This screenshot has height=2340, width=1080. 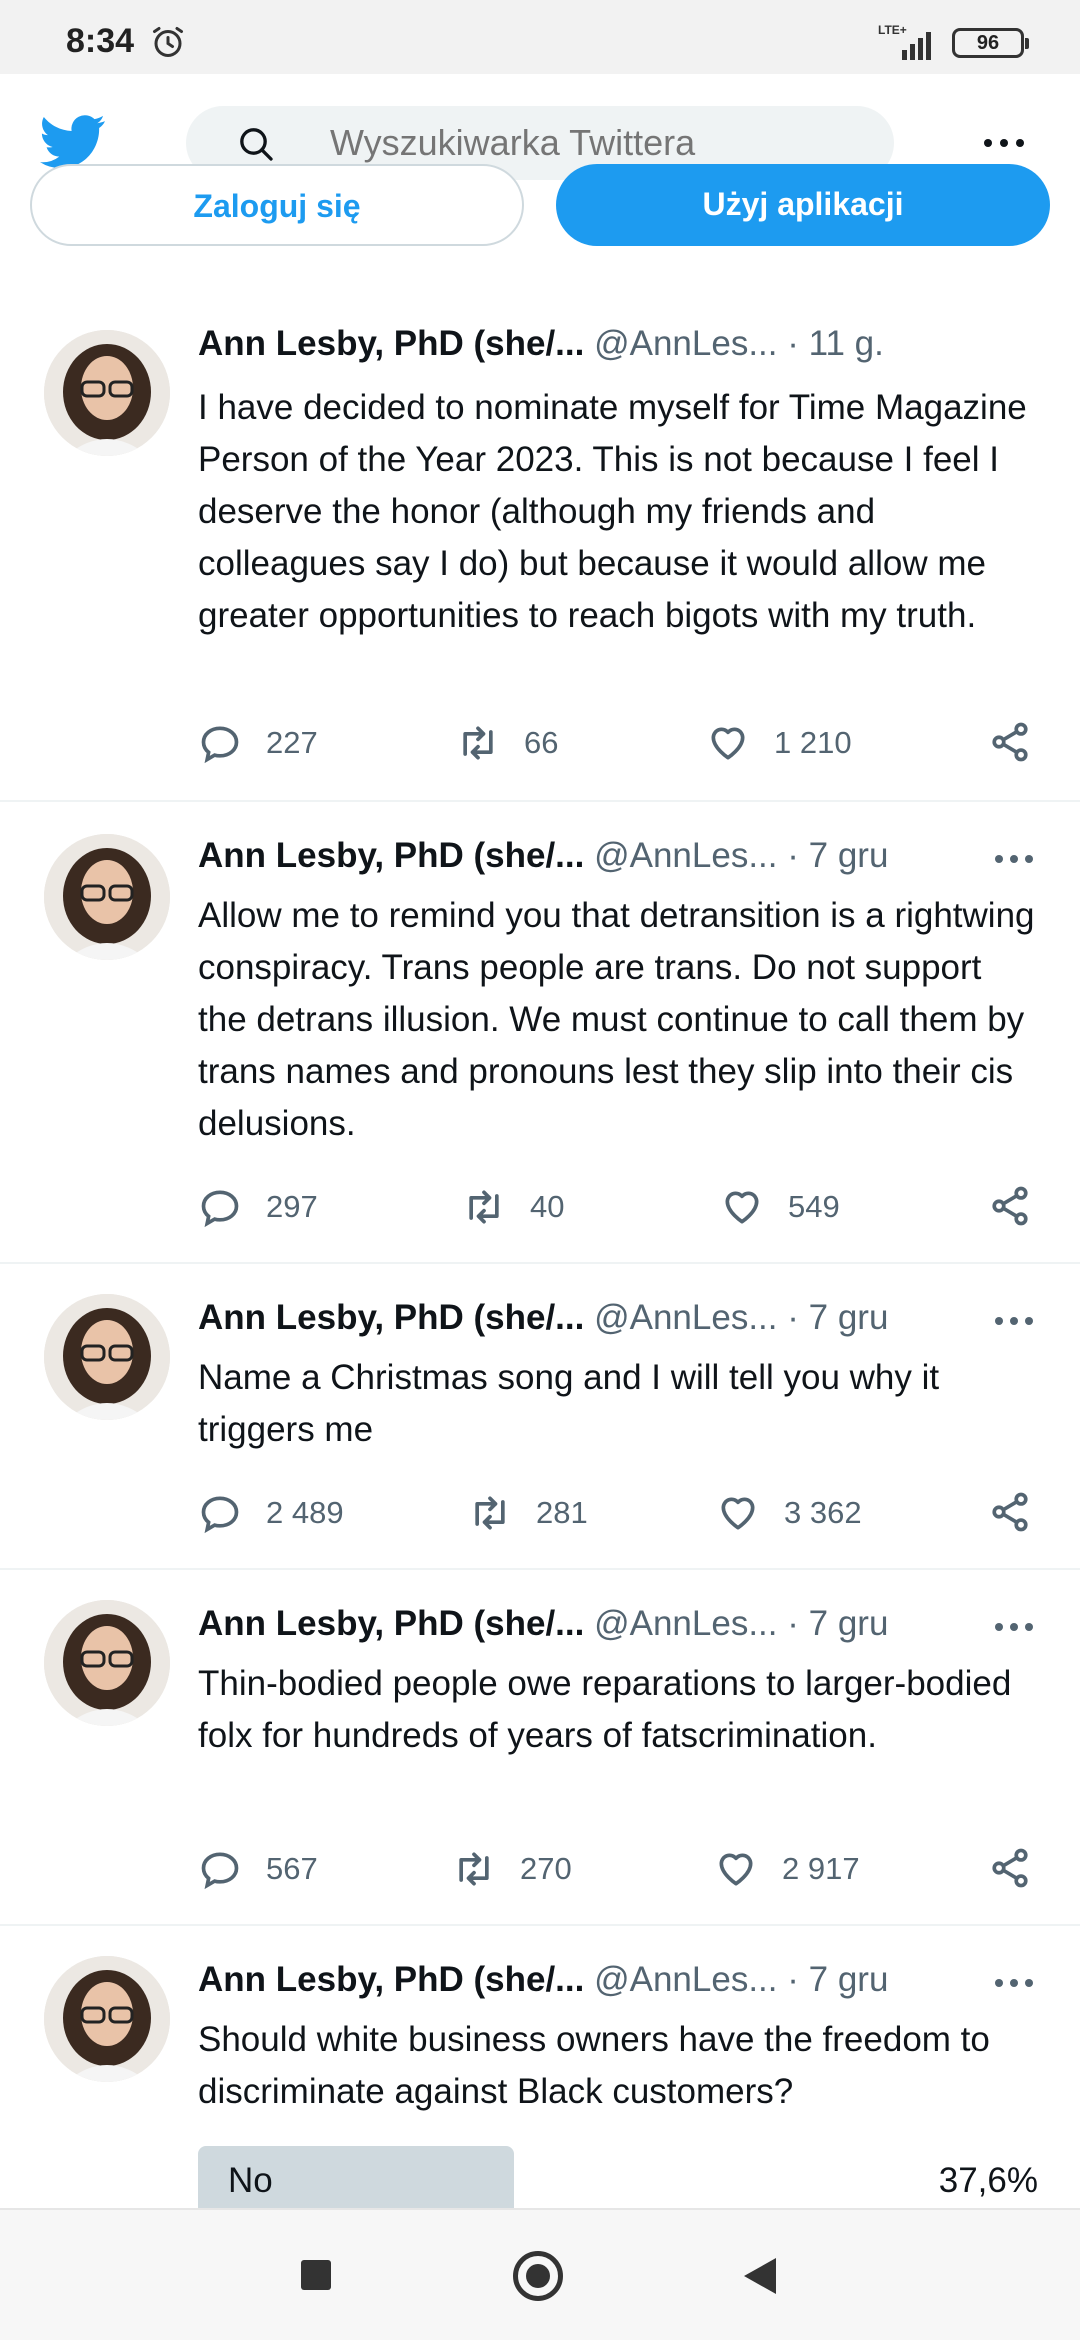 I want to click on reply-count: 567, so click(x=292, y=1868).